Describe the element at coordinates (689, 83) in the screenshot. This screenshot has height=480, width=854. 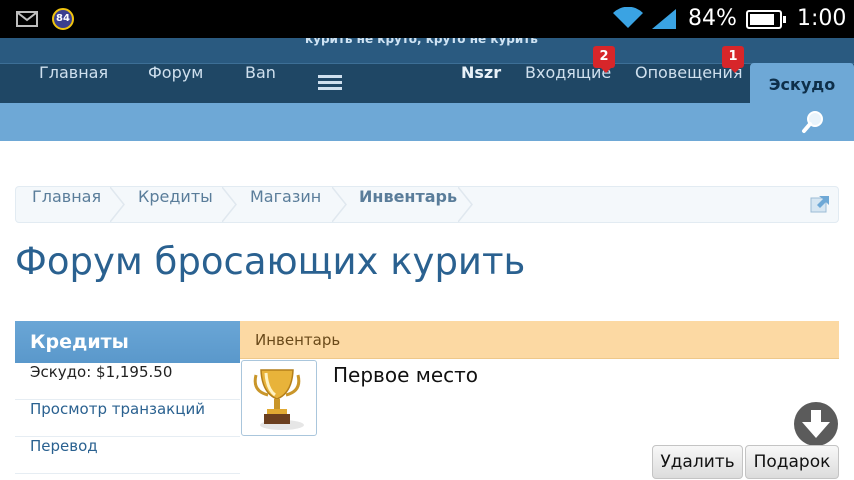
I see `nav-alerts: Оповещения` at that location.